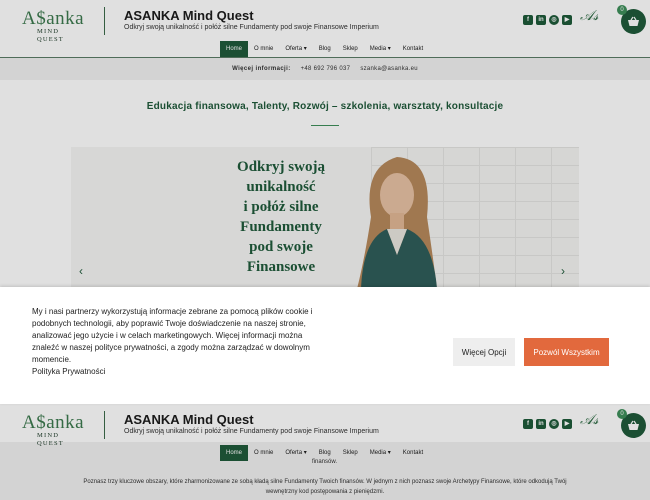 The width and height of the screenshot is (650, 500). What do you see at coordinates (281, 227) in the screenshot?
I see `hero-line: Fundamenty` at bounding box center [281, 227].